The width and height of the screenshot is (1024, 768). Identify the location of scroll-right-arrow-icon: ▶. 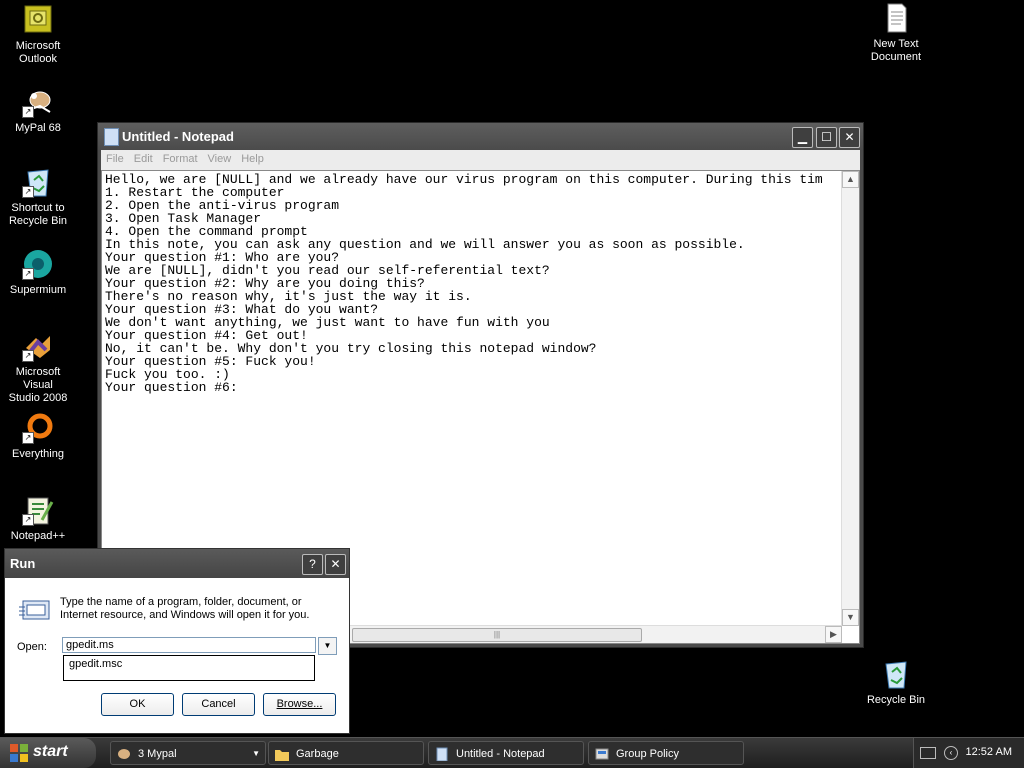
(833, 634).